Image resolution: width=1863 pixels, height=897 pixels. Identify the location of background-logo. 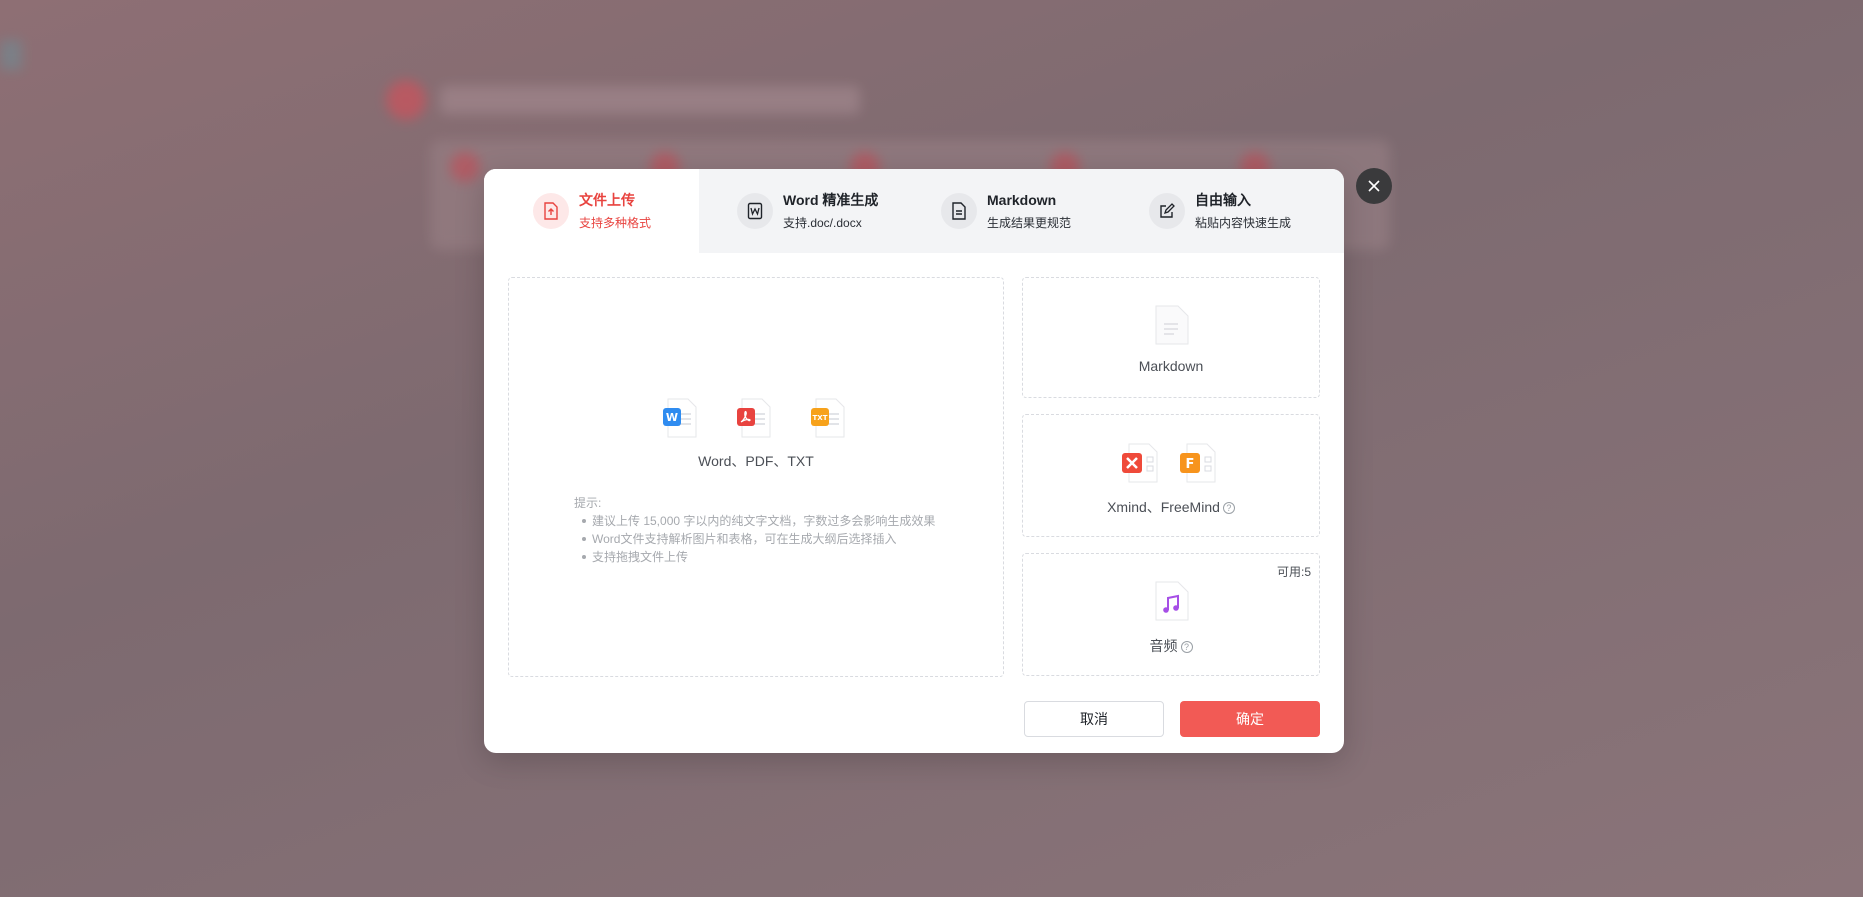
(406, 100).